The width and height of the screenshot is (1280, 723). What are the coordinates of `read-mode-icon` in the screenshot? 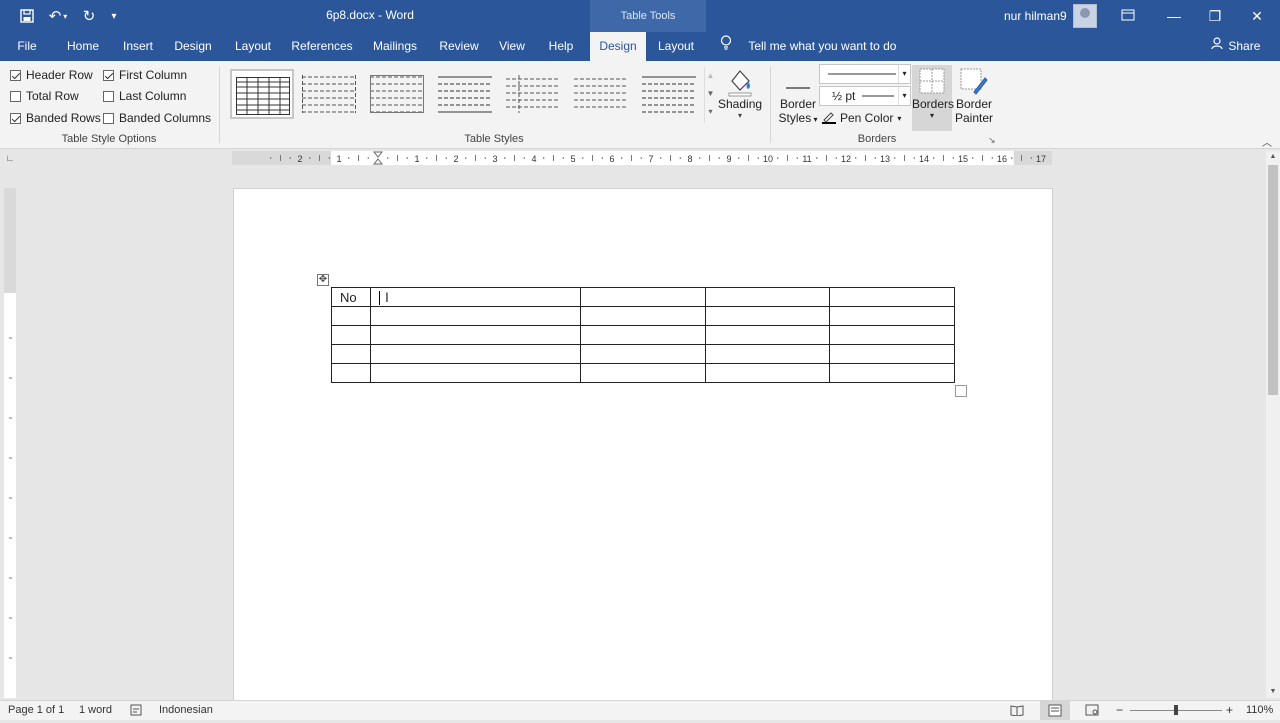 It's located at (1017, 711).